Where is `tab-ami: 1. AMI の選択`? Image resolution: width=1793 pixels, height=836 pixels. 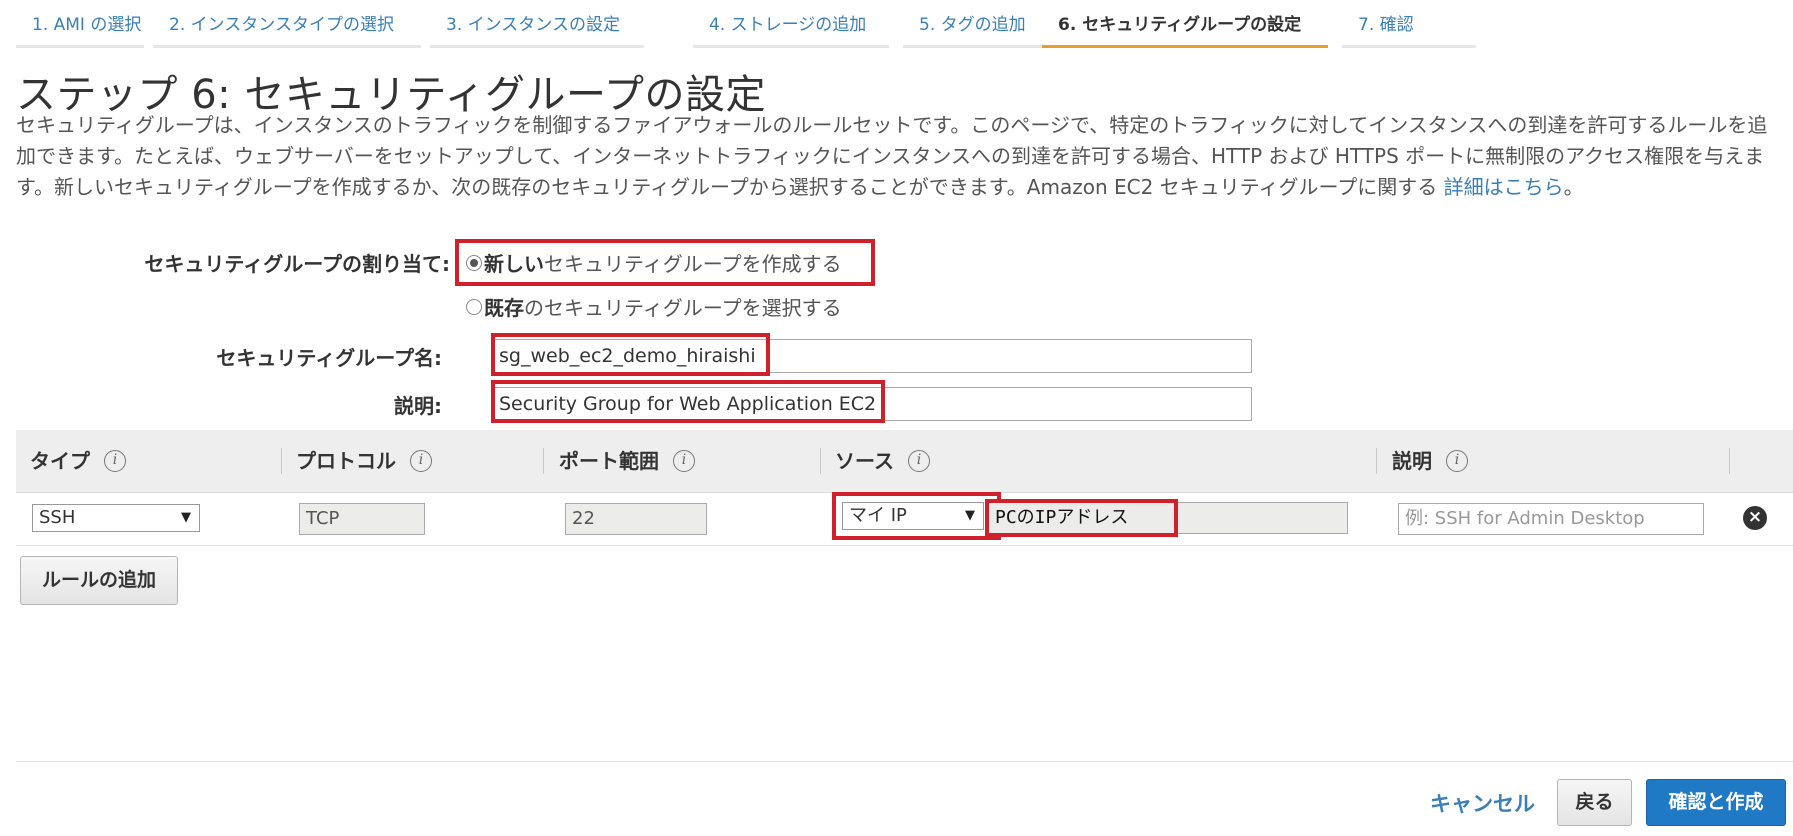
tab-ami: 1. AMI の選択 is located at coordinates (80, 24).